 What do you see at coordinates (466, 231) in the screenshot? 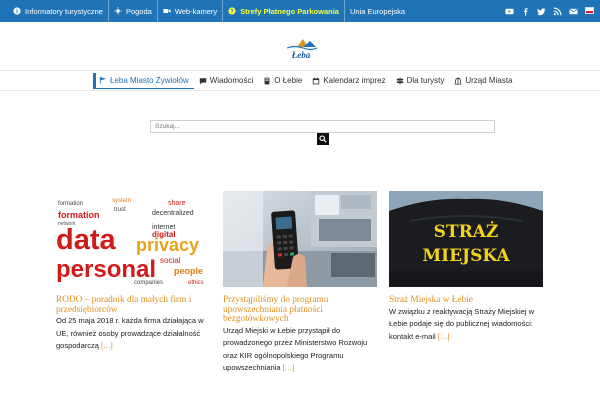
I see `svg-text: STRAŻ` at bounding box center [466, 231].